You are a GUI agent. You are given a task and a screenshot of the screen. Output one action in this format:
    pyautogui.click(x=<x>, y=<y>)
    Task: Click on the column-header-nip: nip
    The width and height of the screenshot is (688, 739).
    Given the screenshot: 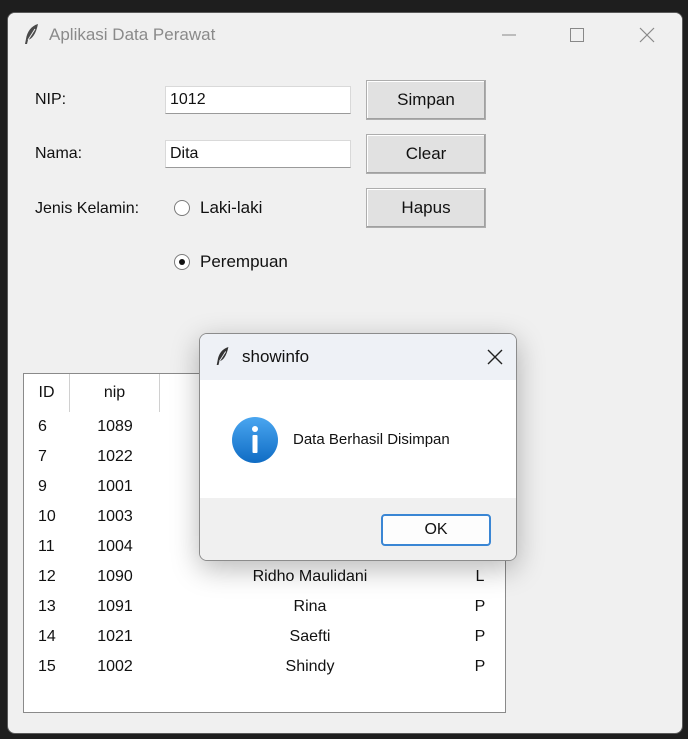 What is the action you would take?
    pyautogui.click(x=115, y=393)
    